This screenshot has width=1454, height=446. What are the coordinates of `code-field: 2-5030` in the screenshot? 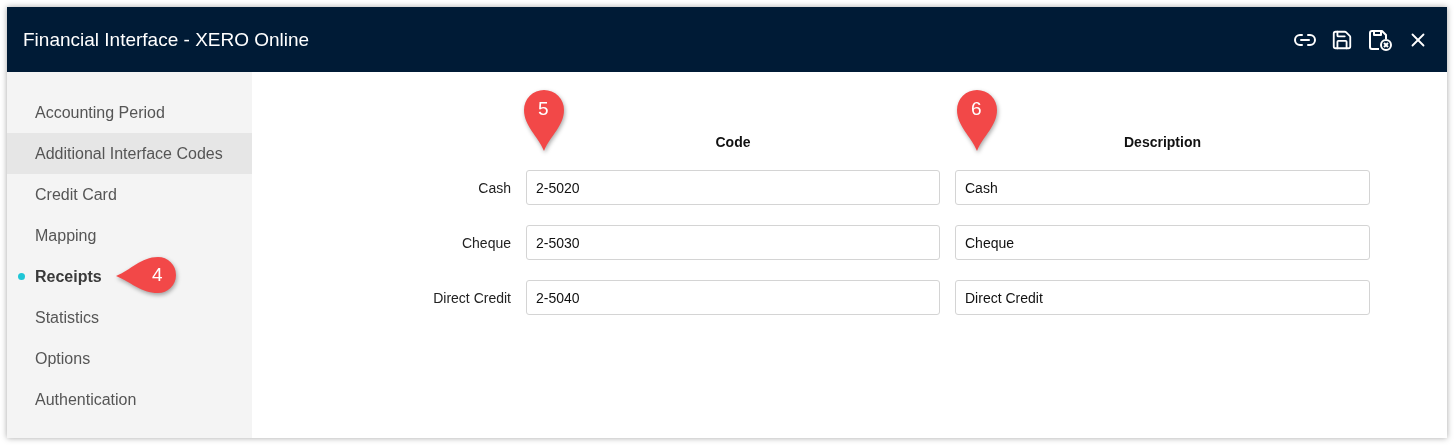 It's located at (733, 242).